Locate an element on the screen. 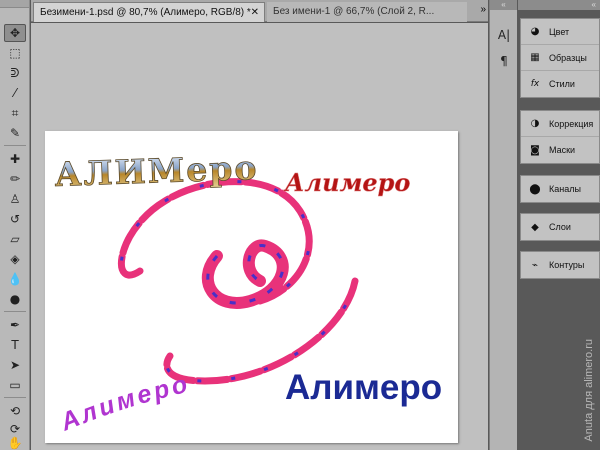 The width and height of the screenshot is (600, 450). panel-button-styles: fx Стили is located at coordinates (560, 84).